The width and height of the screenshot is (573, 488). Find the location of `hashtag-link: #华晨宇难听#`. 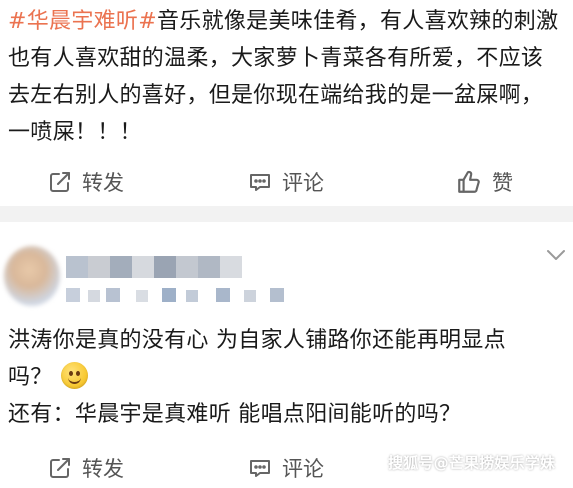

hashtag-link: #华晨宇难听# is located at coordinates (82, 21).